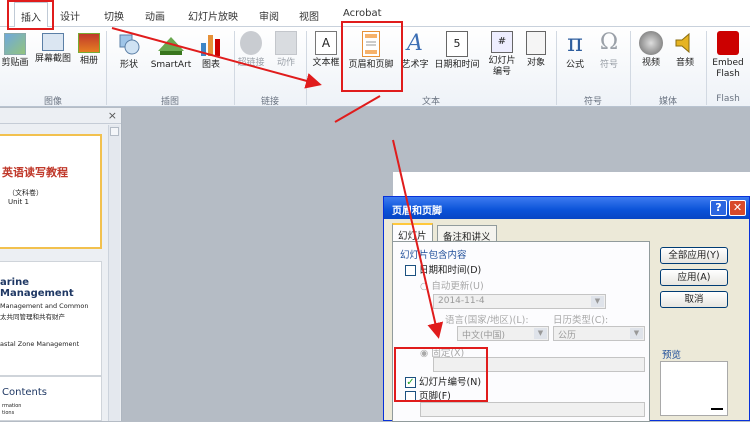 The width and height of the screenshot is (750, 422). I want to click on datetime-checkbox: 日期和时间(D), so click(443, 269).